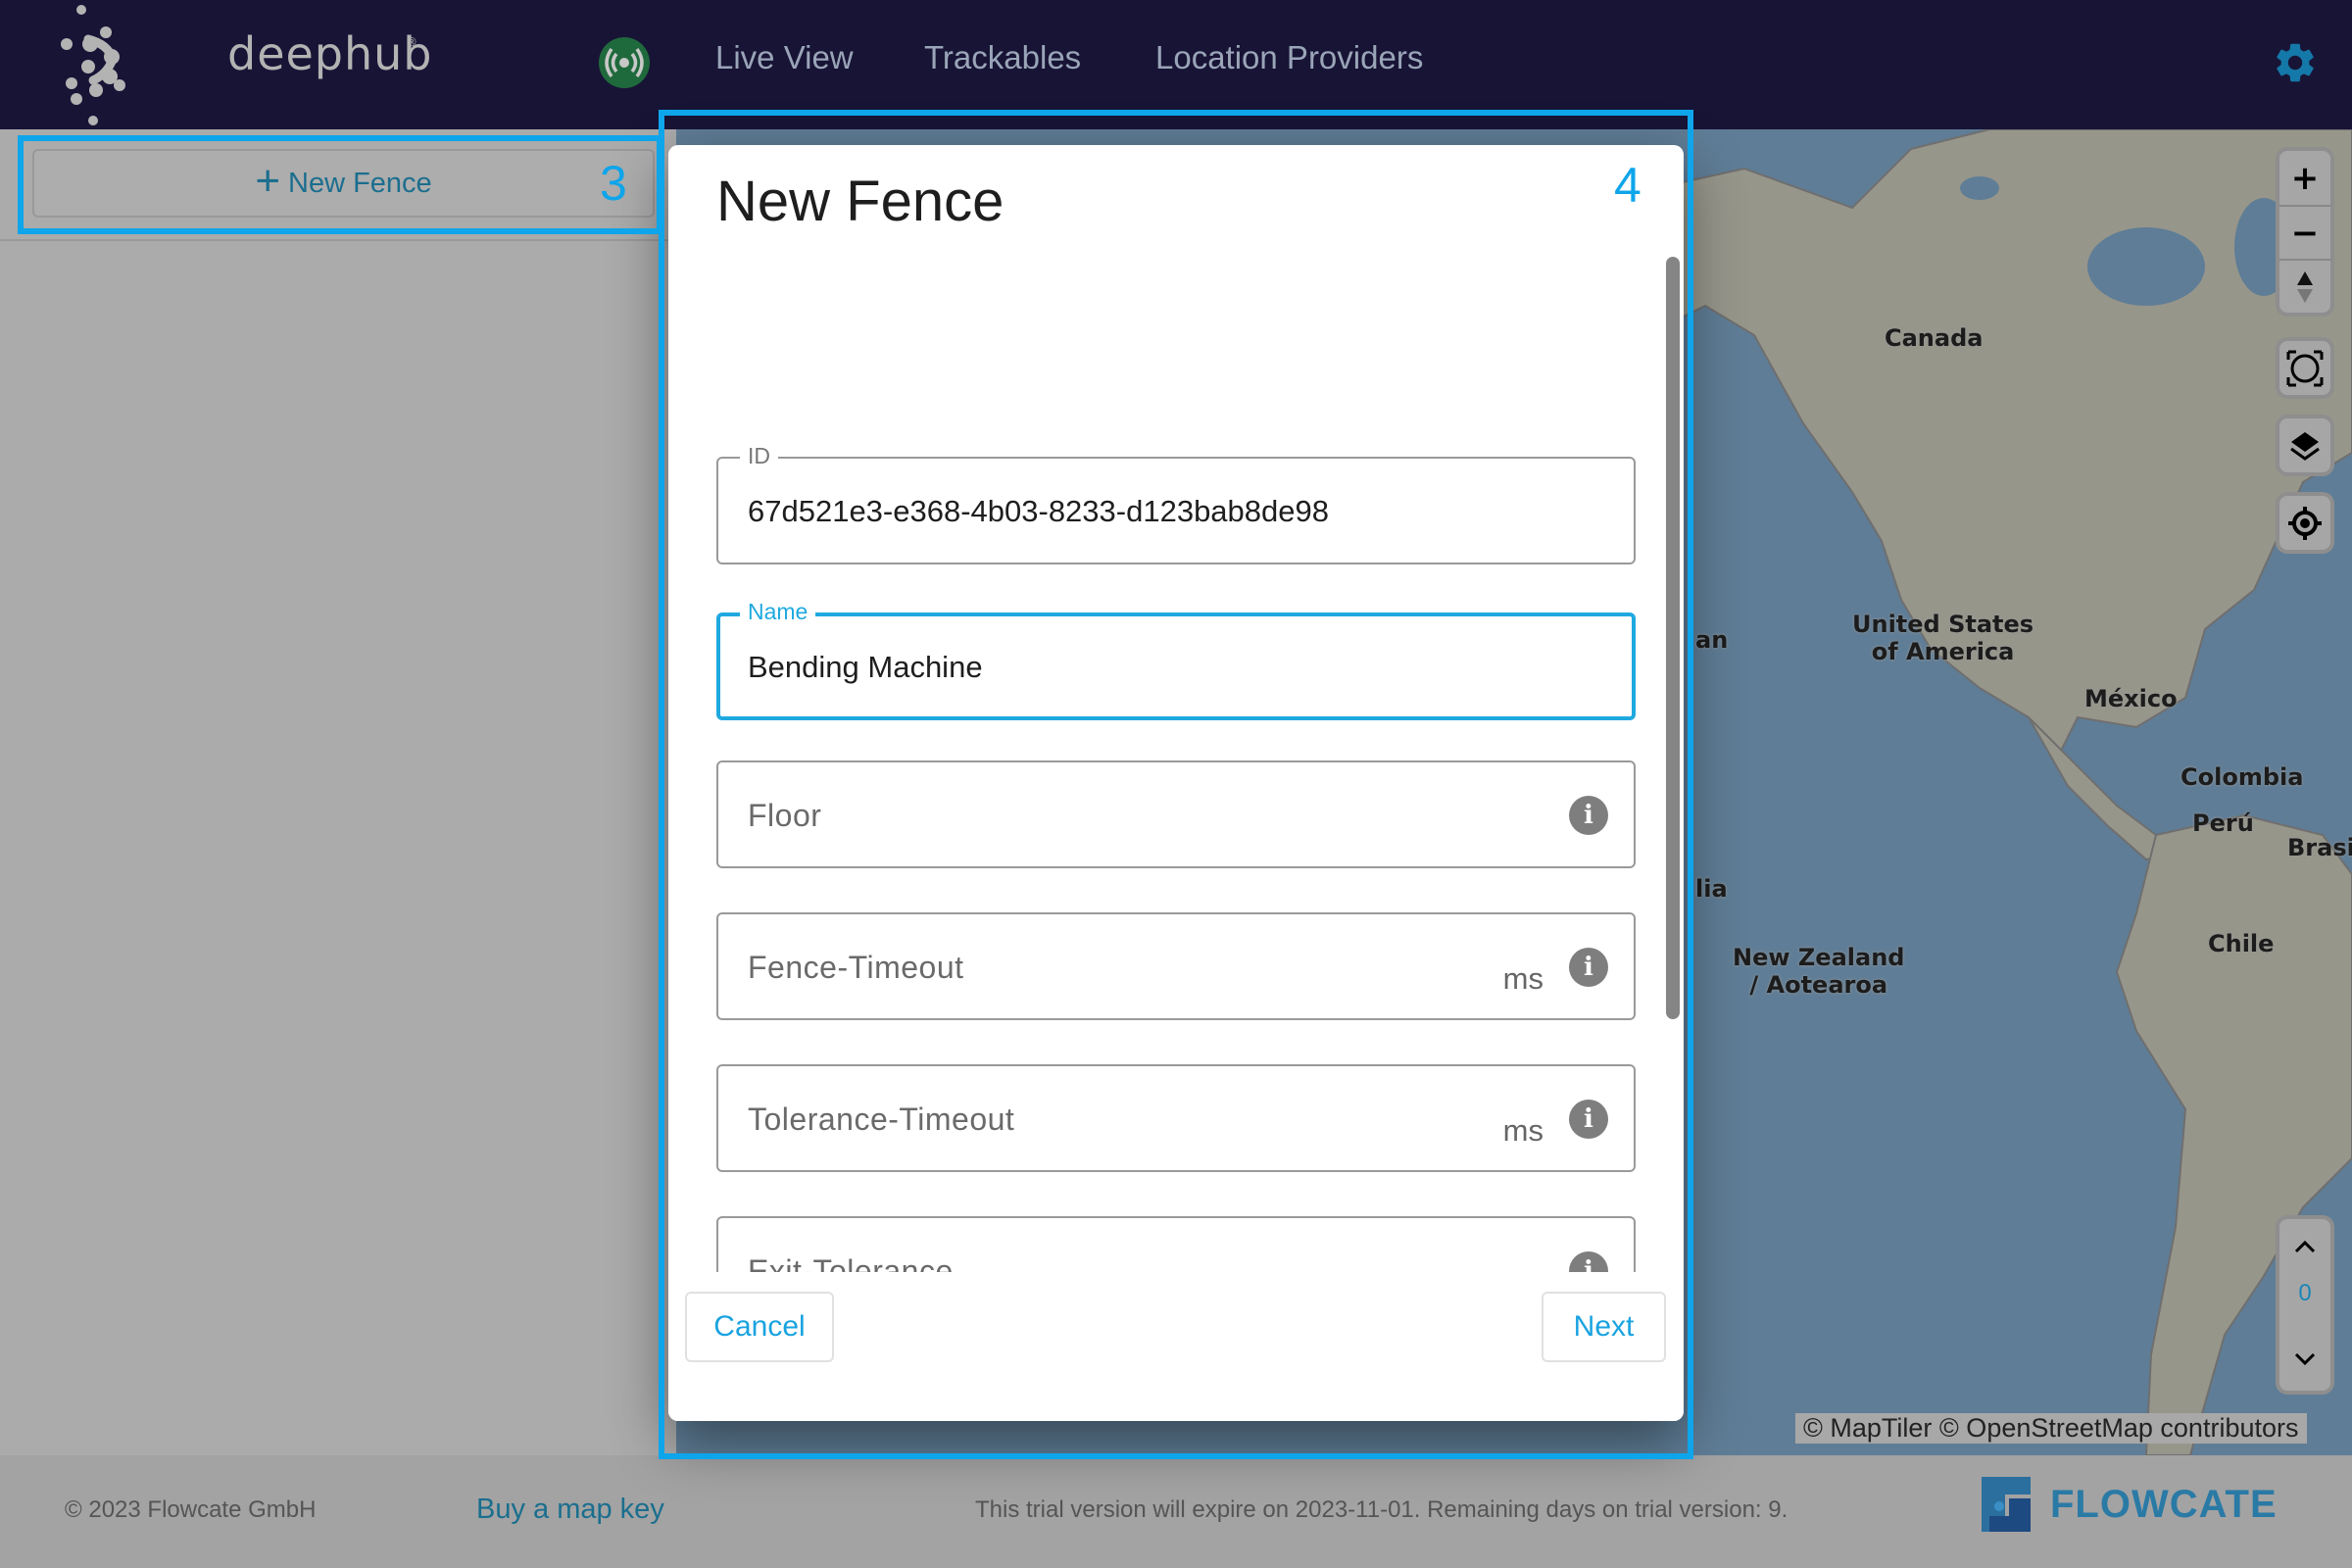 This screenshot has width=2352, height=1568. I want to click on name-field-value: Bending Machine, so click(865, 667).